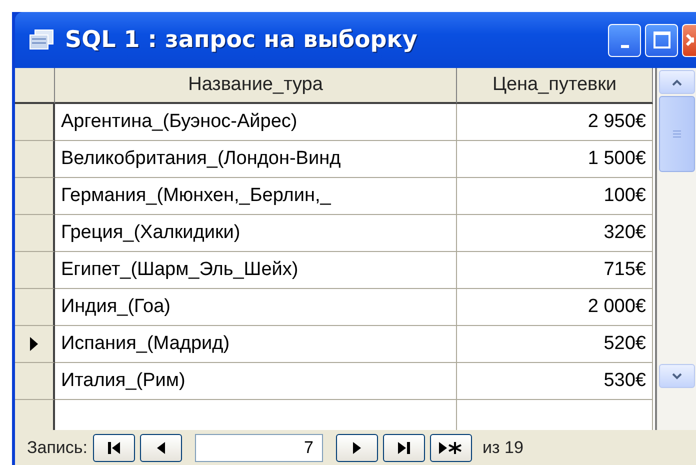 The width and height of the screenshot is (696, 465). I want to click on maximize-button, so click(661, 40).